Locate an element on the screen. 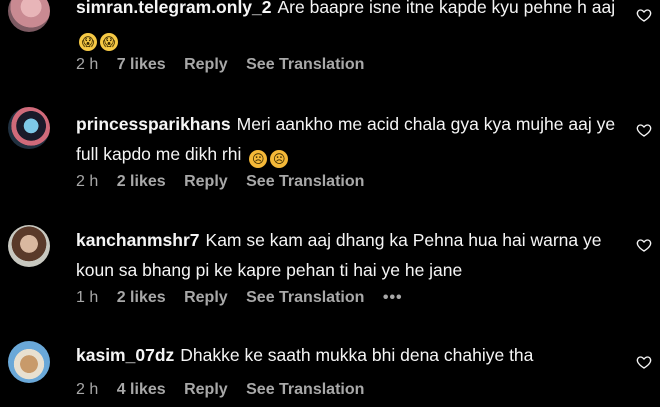 This screenshot has height=407, width=660. comment-username: kanchanmshr7 is located at coordinates (138, 240).